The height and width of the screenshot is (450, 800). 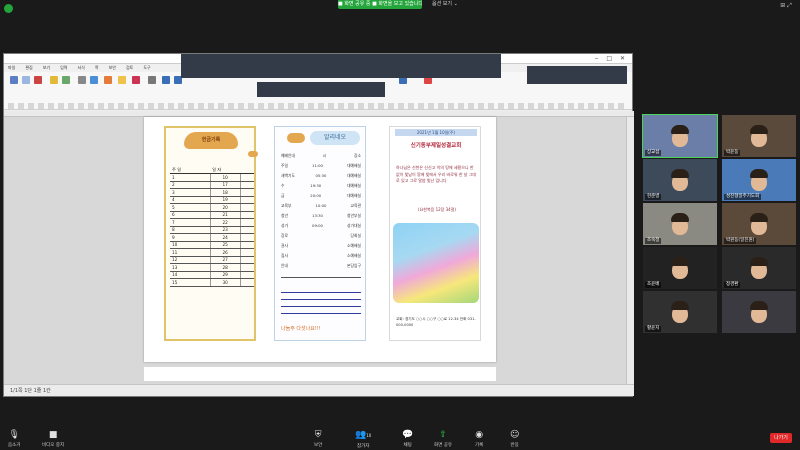 I want to click on menu-item: 도구, so click(x=146, y=68).